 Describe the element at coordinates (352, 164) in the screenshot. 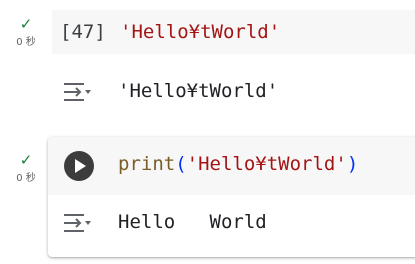

I see `code-close-paren: )` at that location.